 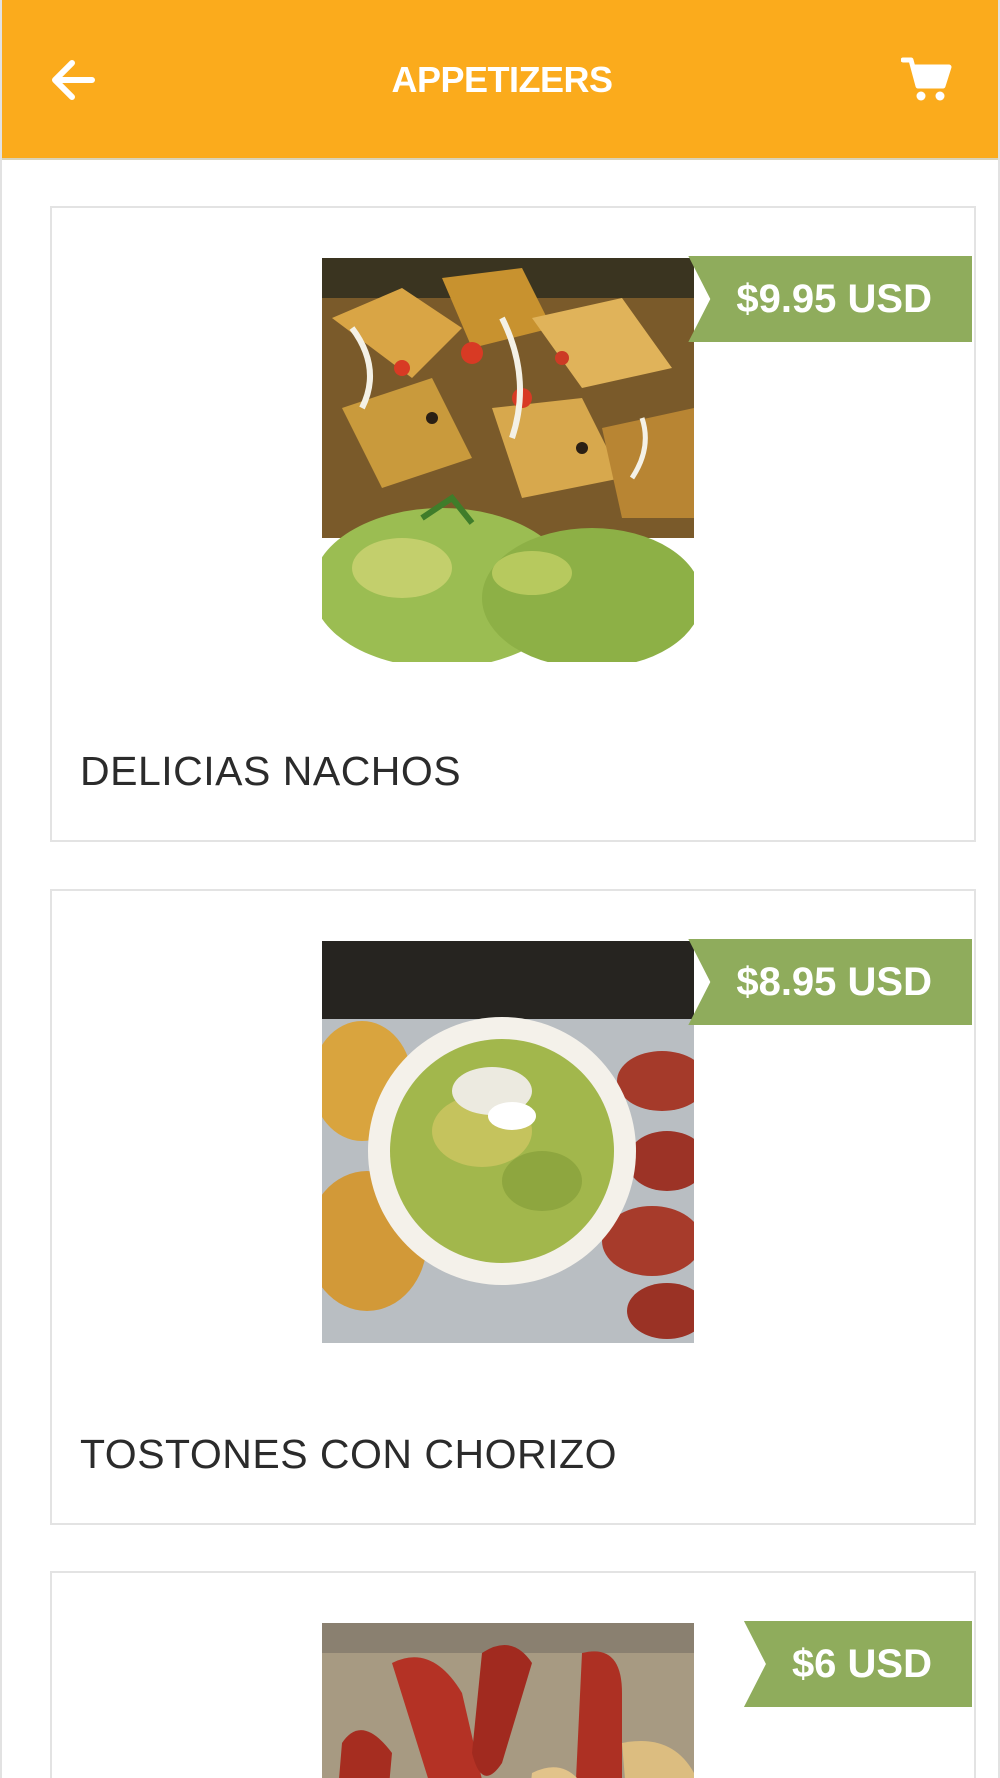 I want to click on page-title: APPETIZERS, so click(x=502, y=79).